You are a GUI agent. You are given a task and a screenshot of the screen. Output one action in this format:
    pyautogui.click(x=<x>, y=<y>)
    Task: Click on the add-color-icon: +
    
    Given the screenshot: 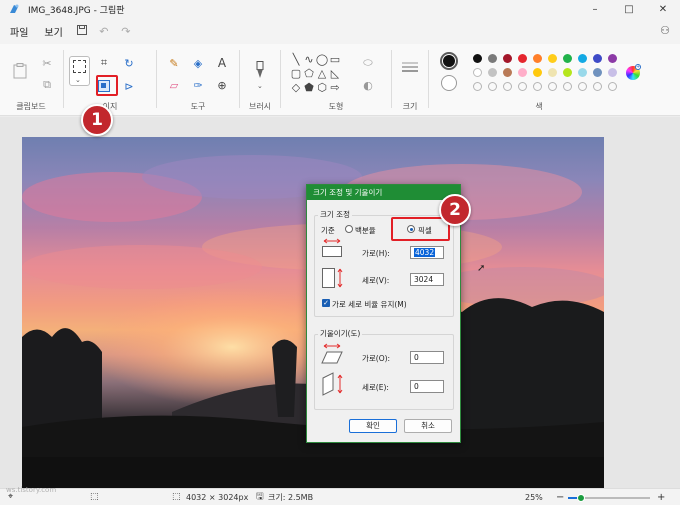 What is the action you would take?
    pyautogui.click(x=638, y=67)
    